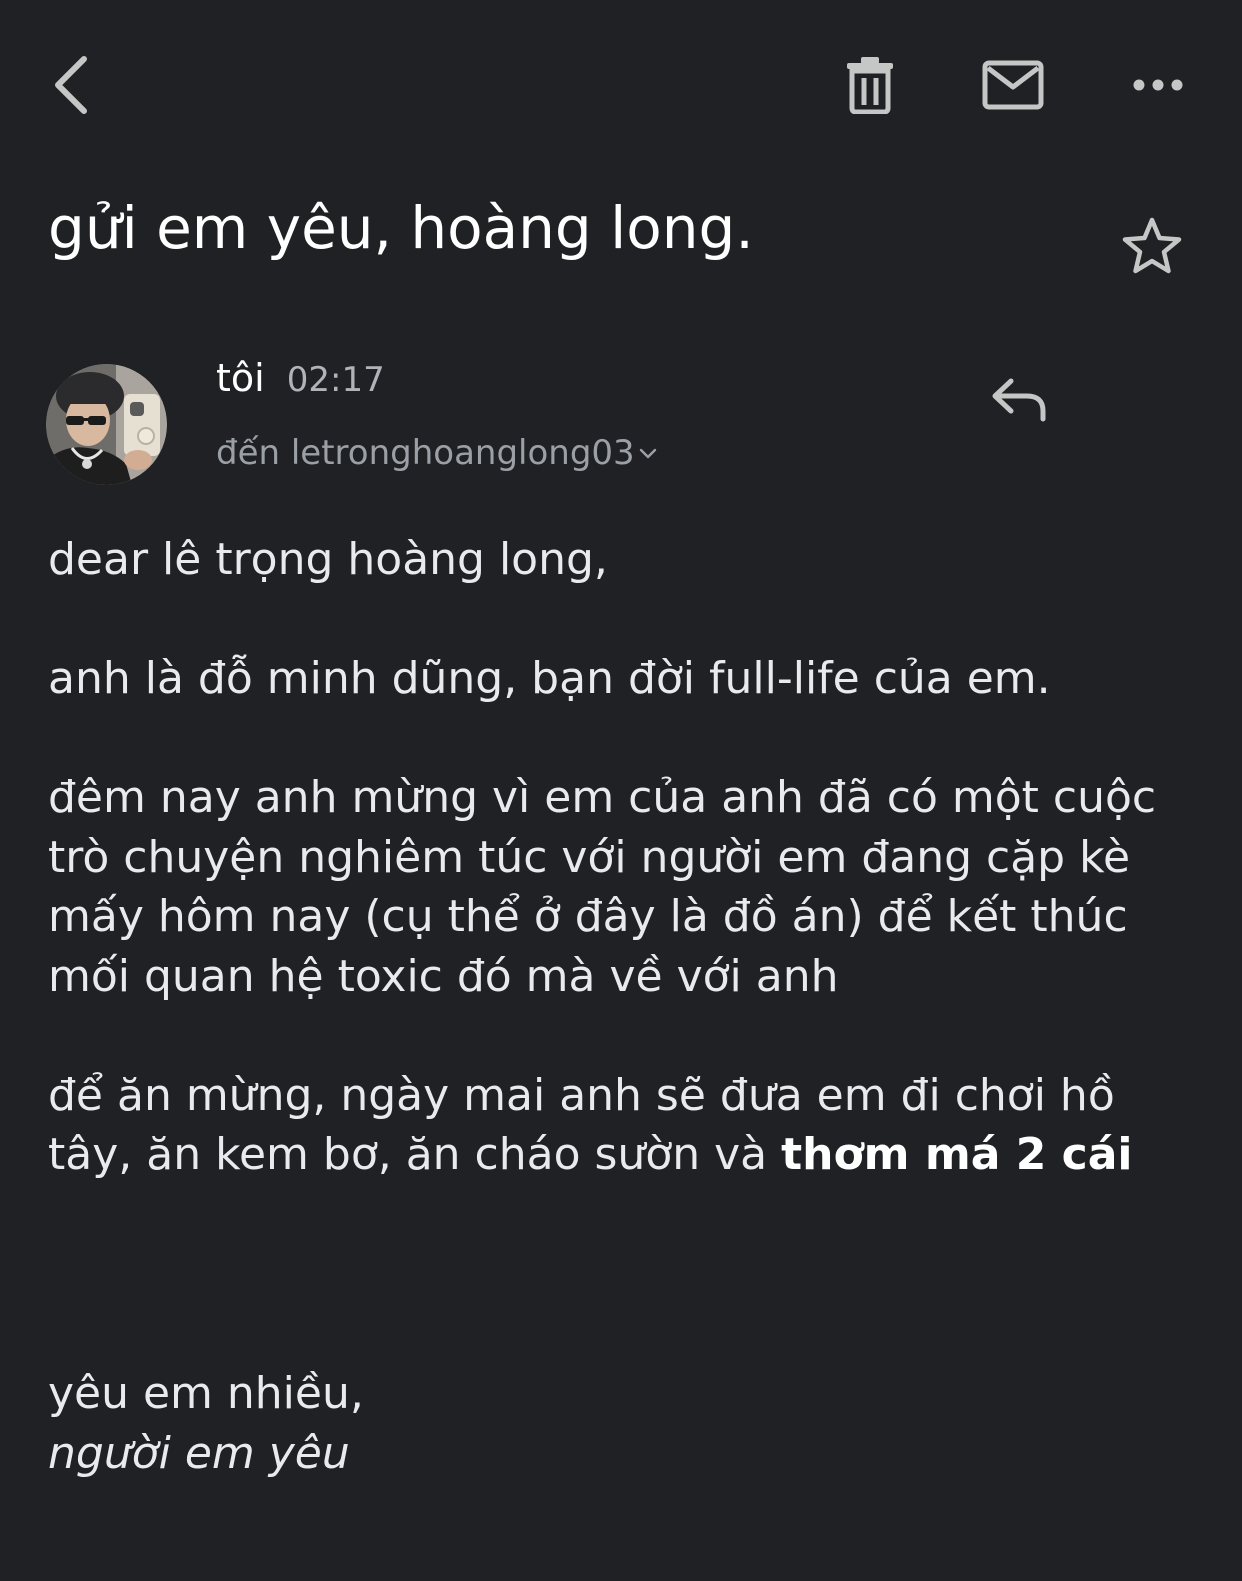 This screenshot has width=1242, height=1581. I want to click on more-horizontal-icon, so click(1158, 85).